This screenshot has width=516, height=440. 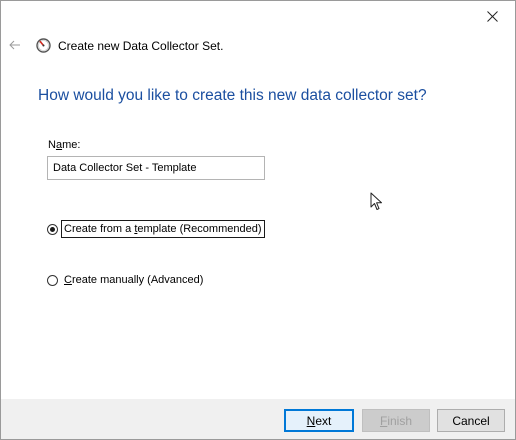 I want to click on back-button, so click(x=15, y=45).